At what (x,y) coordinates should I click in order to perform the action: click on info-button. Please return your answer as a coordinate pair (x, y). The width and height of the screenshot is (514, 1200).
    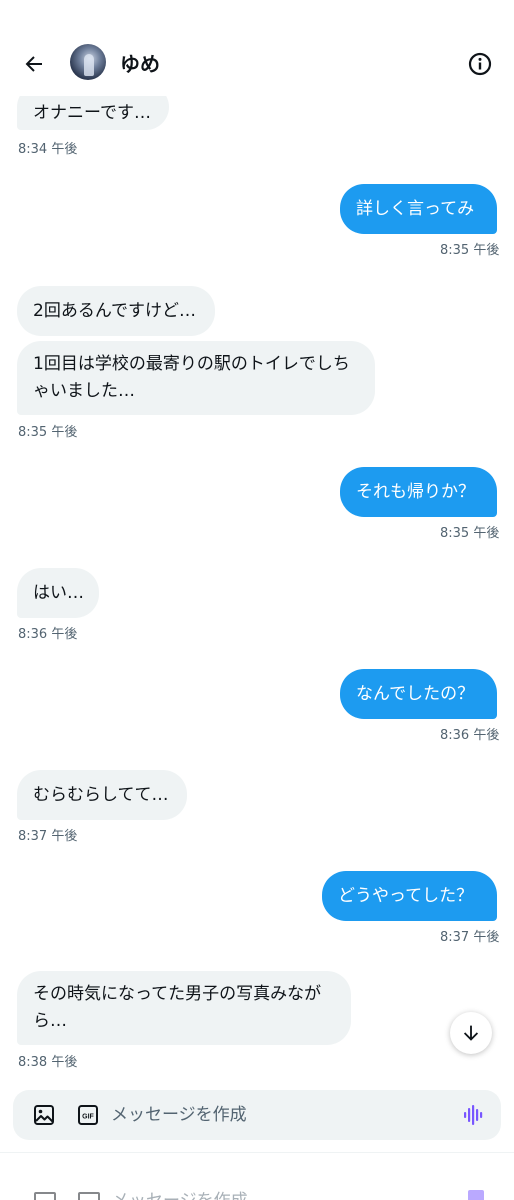
    Looking at the image, I should click on (480, 64).